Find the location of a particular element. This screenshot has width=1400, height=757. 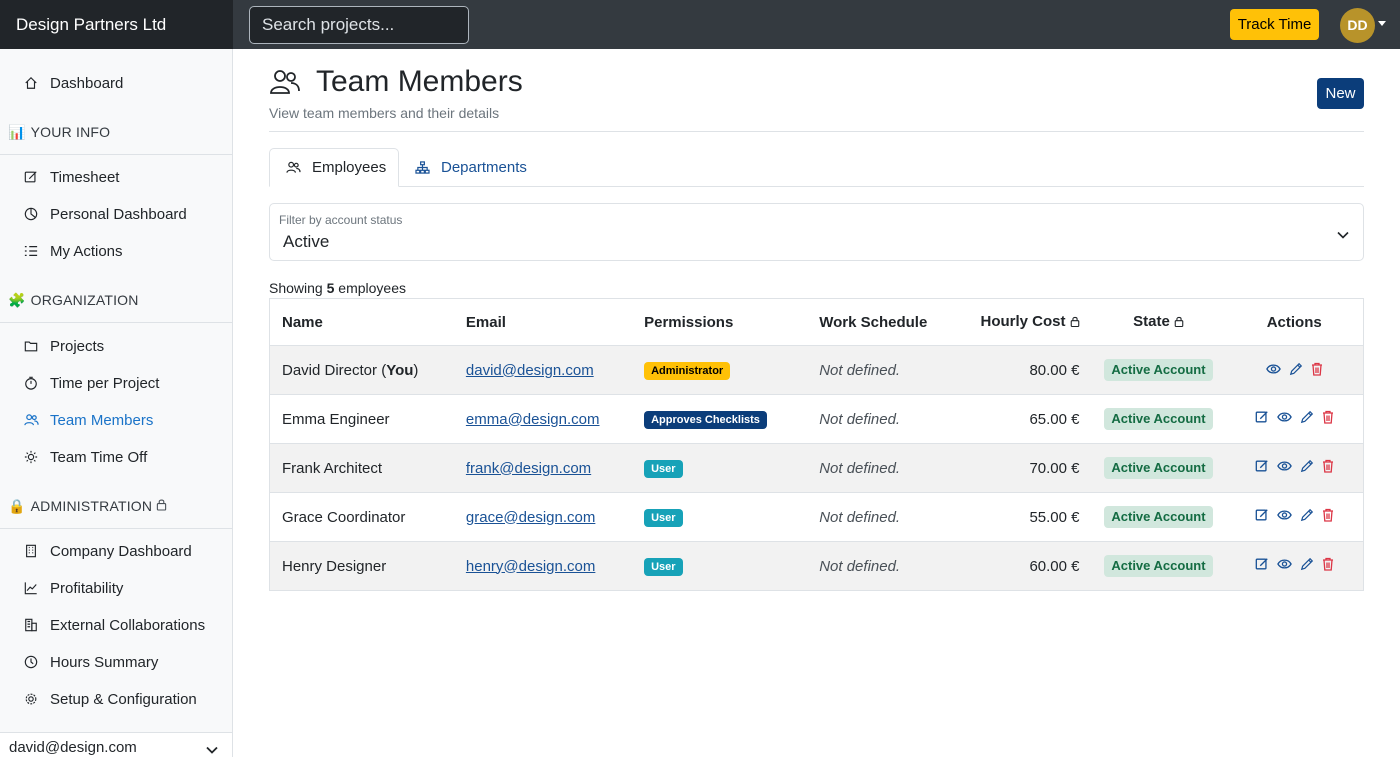

permission-badge: Approves Checklists is located at coordinates (705, 419).